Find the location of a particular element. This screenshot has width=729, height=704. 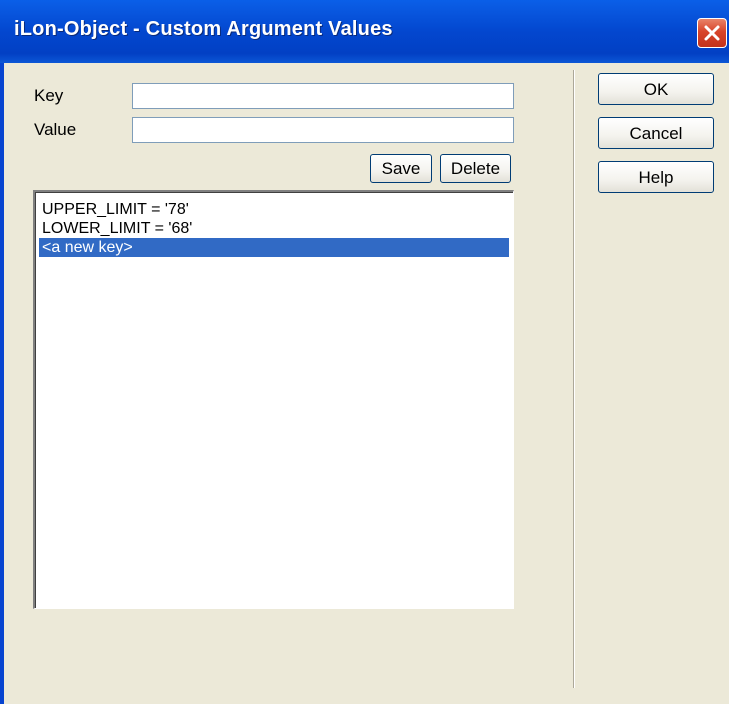

close-button is located at coordinates (712, 33).